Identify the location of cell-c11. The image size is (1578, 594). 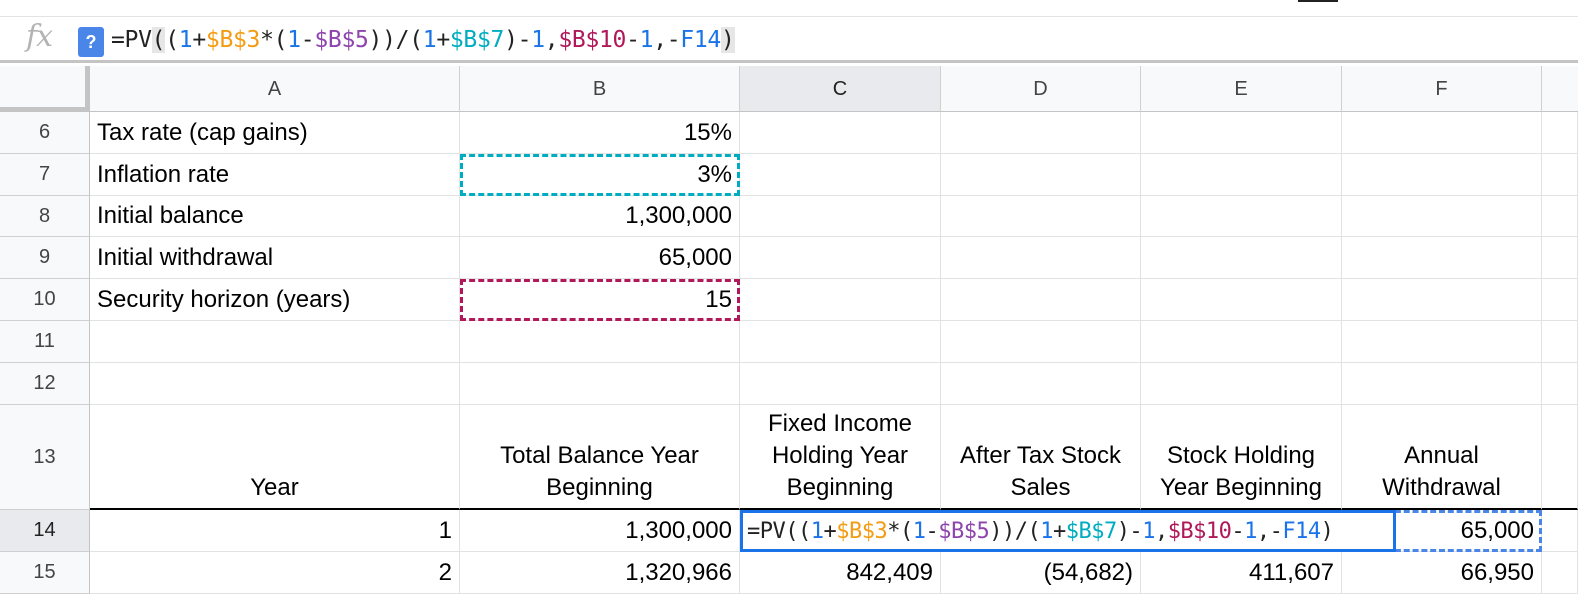
(840, 342).